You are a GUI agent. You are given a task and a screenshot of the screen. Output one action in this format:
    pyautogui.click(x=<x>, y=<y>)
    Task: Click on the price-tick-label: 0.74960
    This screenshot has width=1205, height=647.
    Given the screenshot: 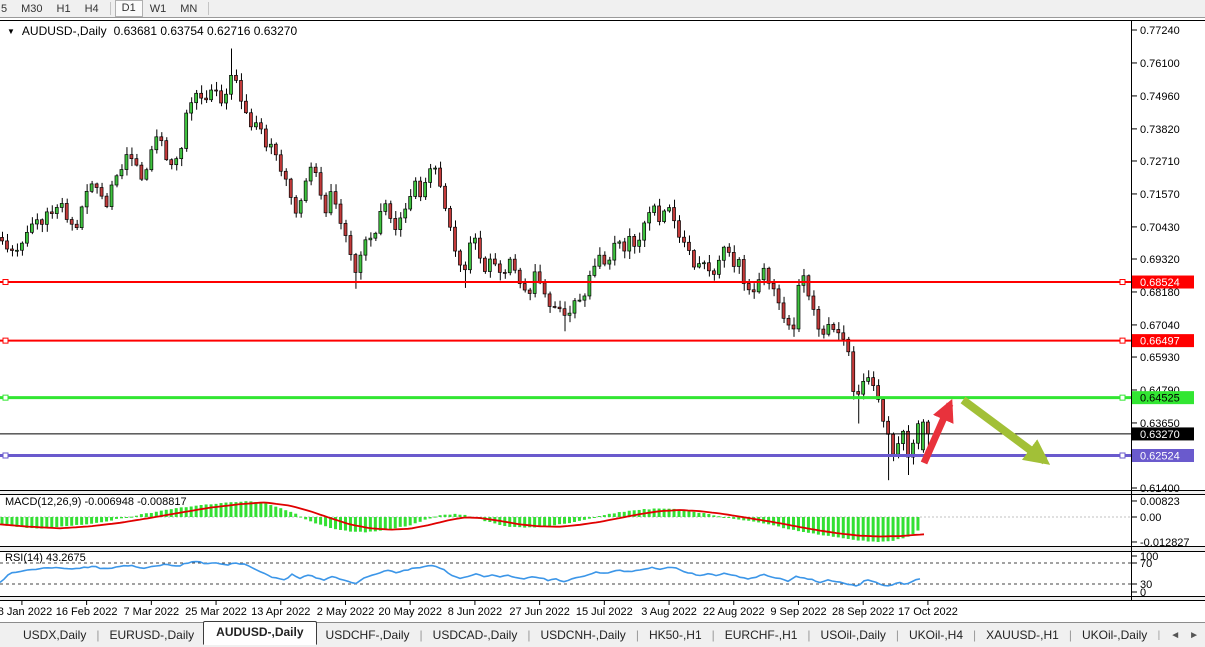 What is the action you would take?
    pyautogui.click(x=1160, y=97)
    